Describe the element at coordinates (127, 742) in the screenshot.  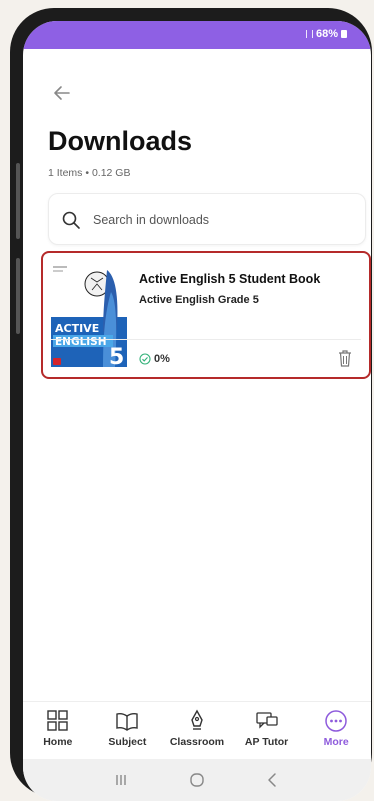
I see `nav-label-subject: Subject` at that location.